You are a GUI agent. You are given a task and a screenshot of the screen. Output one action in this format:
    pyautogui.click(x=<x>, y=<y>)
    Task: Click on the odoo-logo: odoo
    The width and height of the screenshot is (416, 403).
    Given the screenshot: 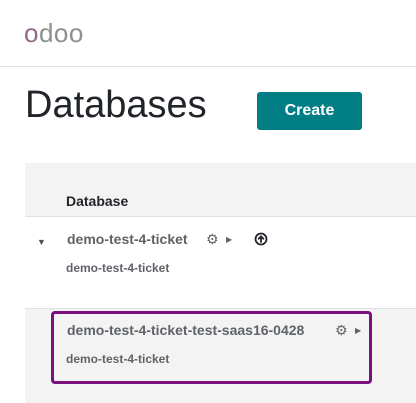 What is the action you would take?
    pyautogui.click(x=54, y=33)
    